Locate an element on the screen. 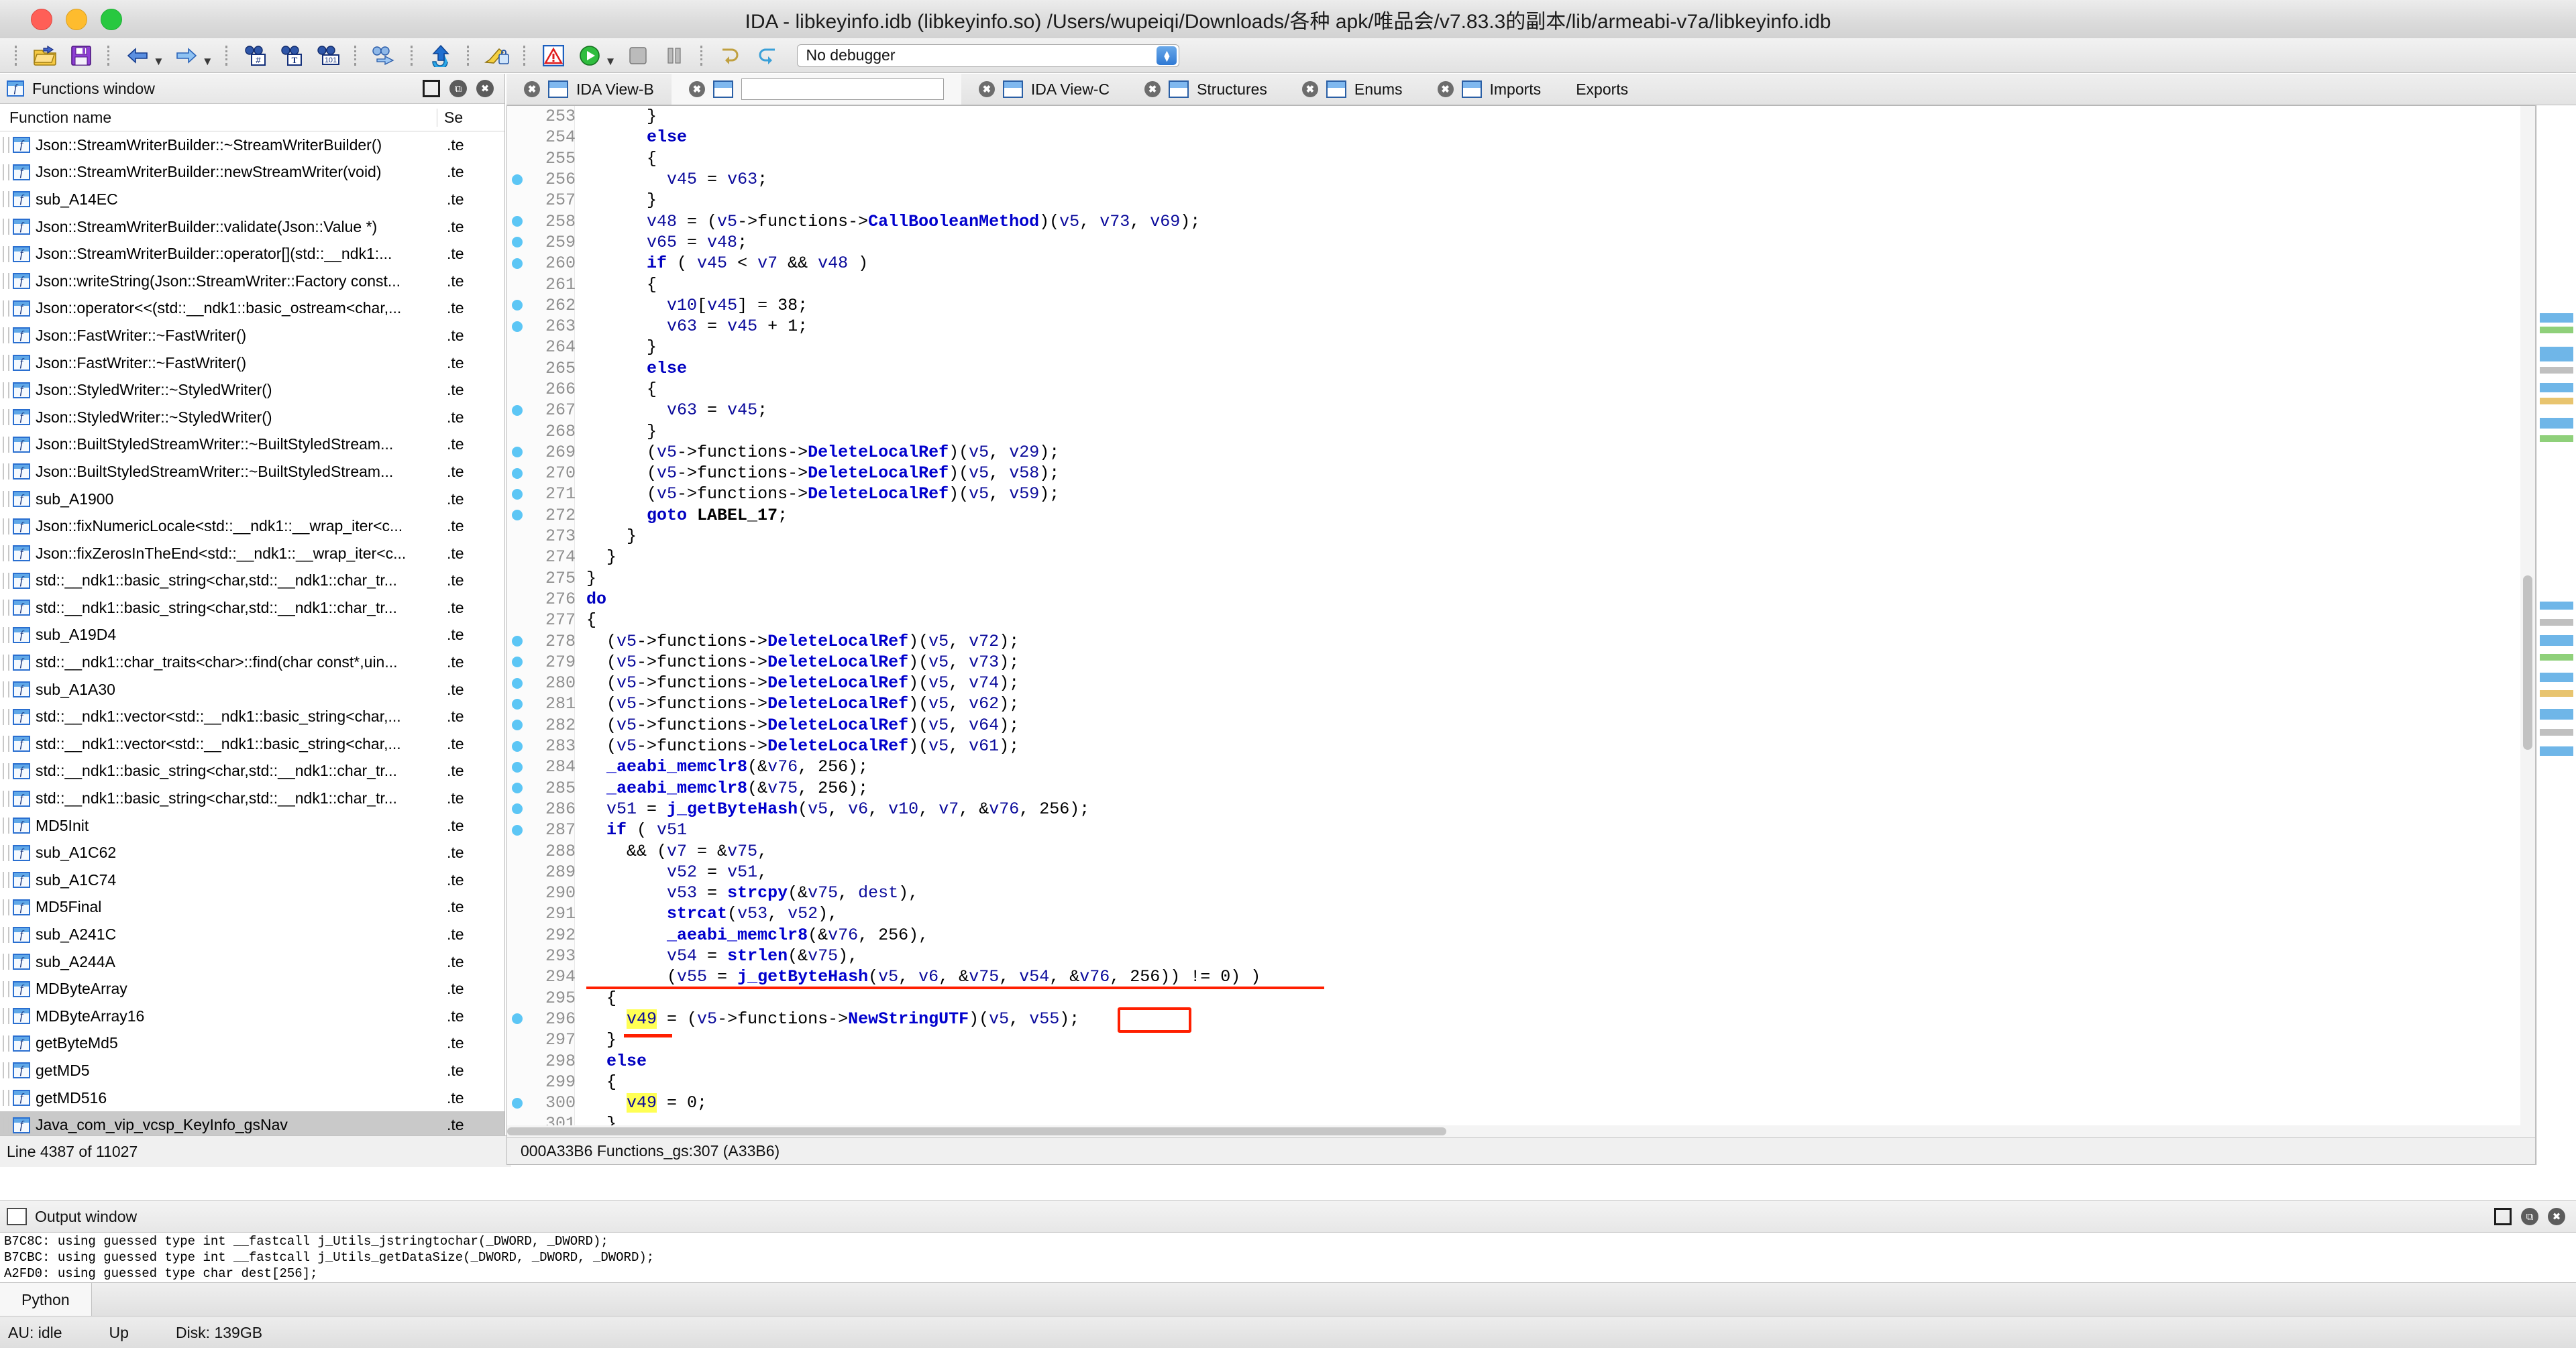  step-over-icon is located at coordinates (767, 55).